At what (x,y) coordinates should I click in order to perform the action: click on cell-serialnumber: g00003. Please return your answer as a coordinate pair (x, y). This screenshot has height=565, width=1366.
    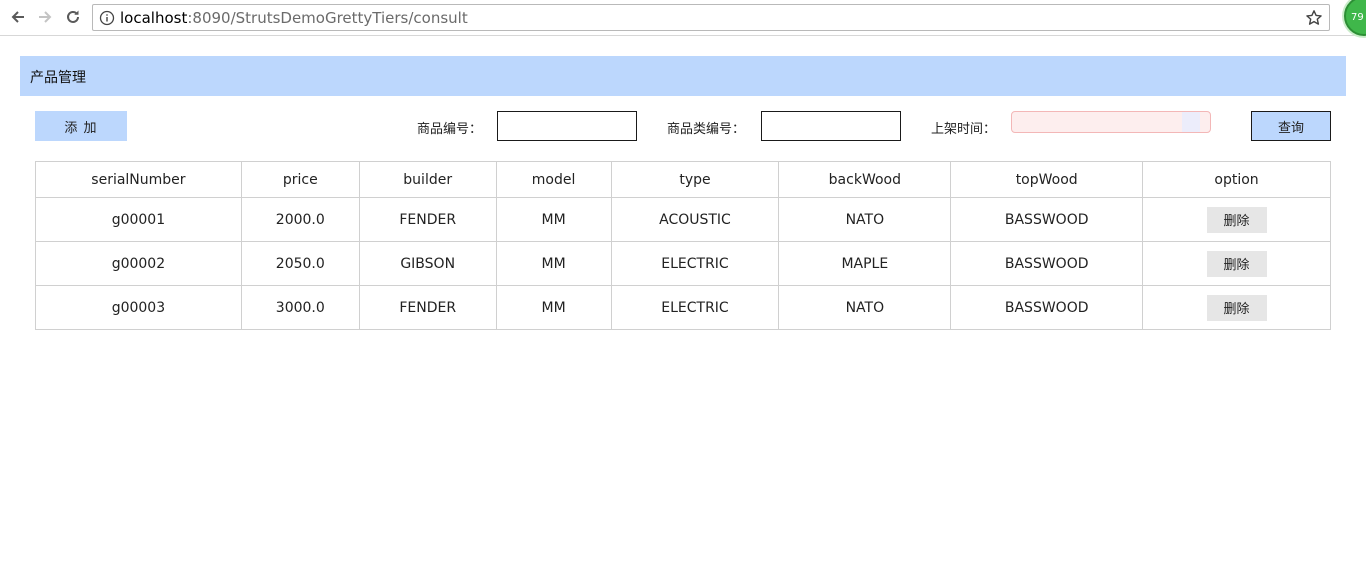
    Looking at the image, I should click on (138, 307).